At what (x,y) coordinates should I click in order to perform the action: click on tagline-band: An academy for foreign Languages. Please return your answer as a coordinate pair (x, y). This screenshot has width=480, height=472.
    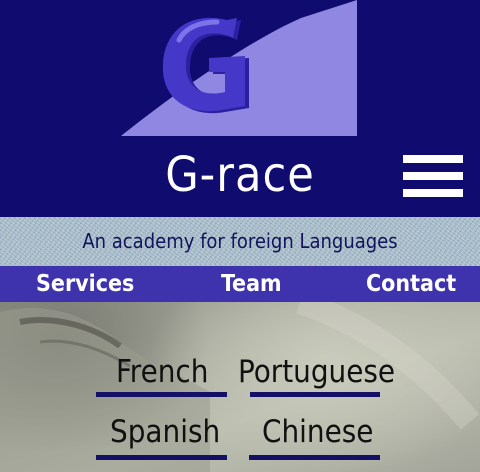
    Looking at the image, I should click on (240, 241).